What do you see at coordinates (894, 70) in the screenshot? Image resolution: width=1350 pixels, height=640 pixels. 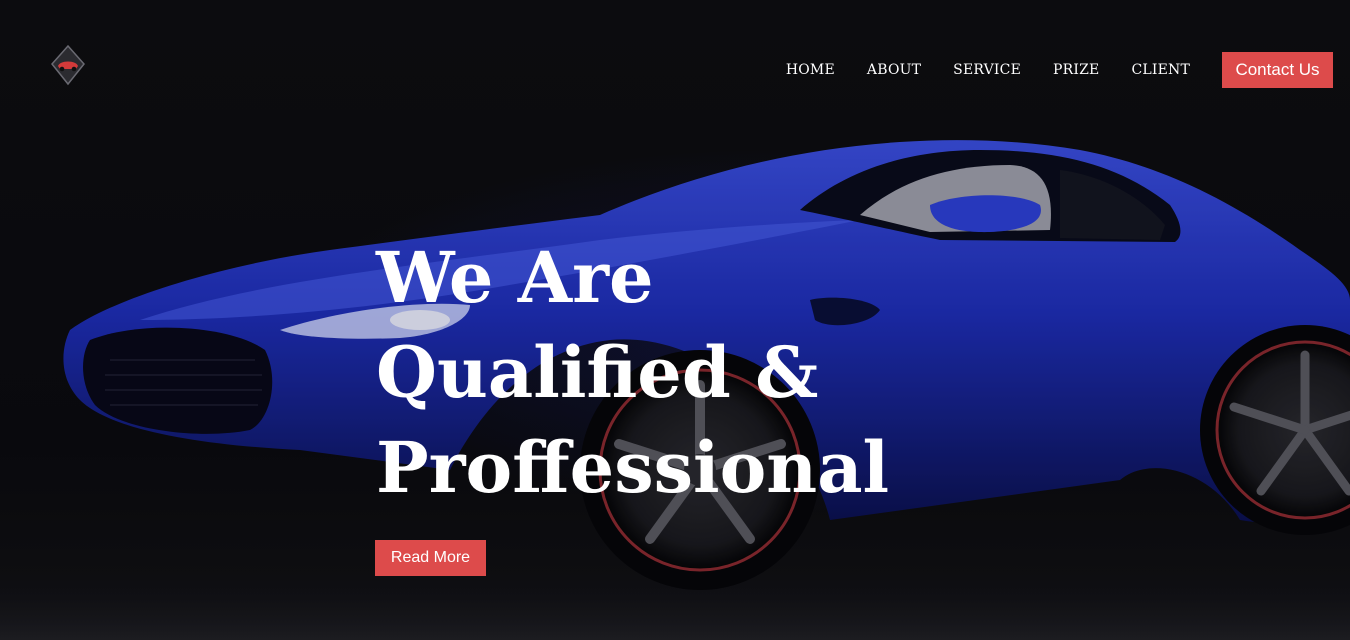 I see `nav-item-about: ABOUT` at bounding box center [894, 70].